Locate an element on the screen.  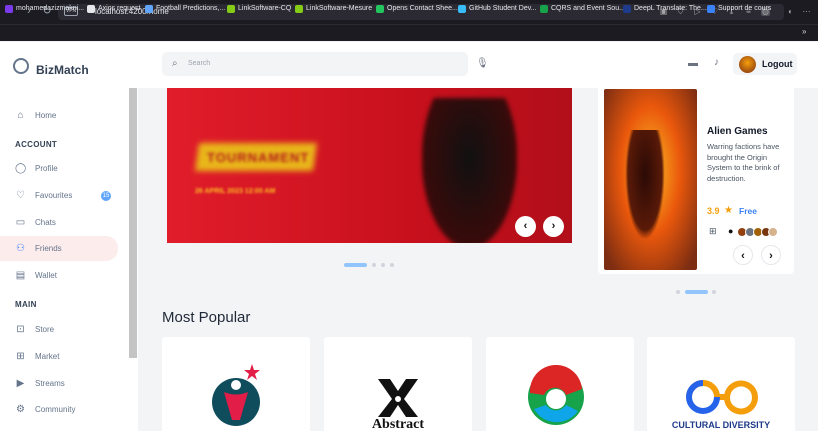
game-price: Free is located at coordinates (748, 211).